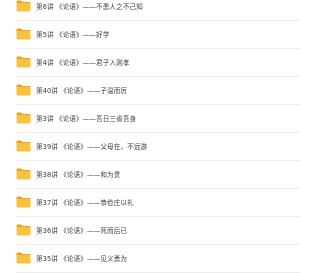  I want to click on list-item: 第37讲 《论语》——恭俭庄以礼, so click(150, 203).